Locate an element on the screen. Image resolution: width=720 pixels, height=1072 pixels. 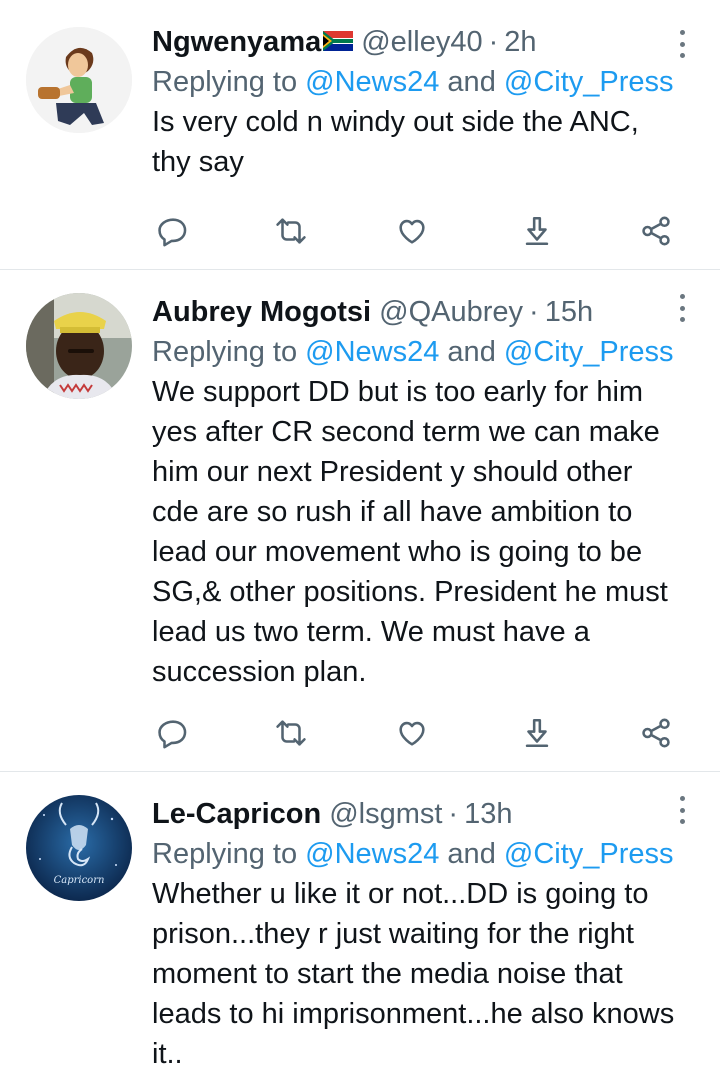
tweet-header: Le-Capricon @lsgmst · 13h is located at coordinates (426, 814).